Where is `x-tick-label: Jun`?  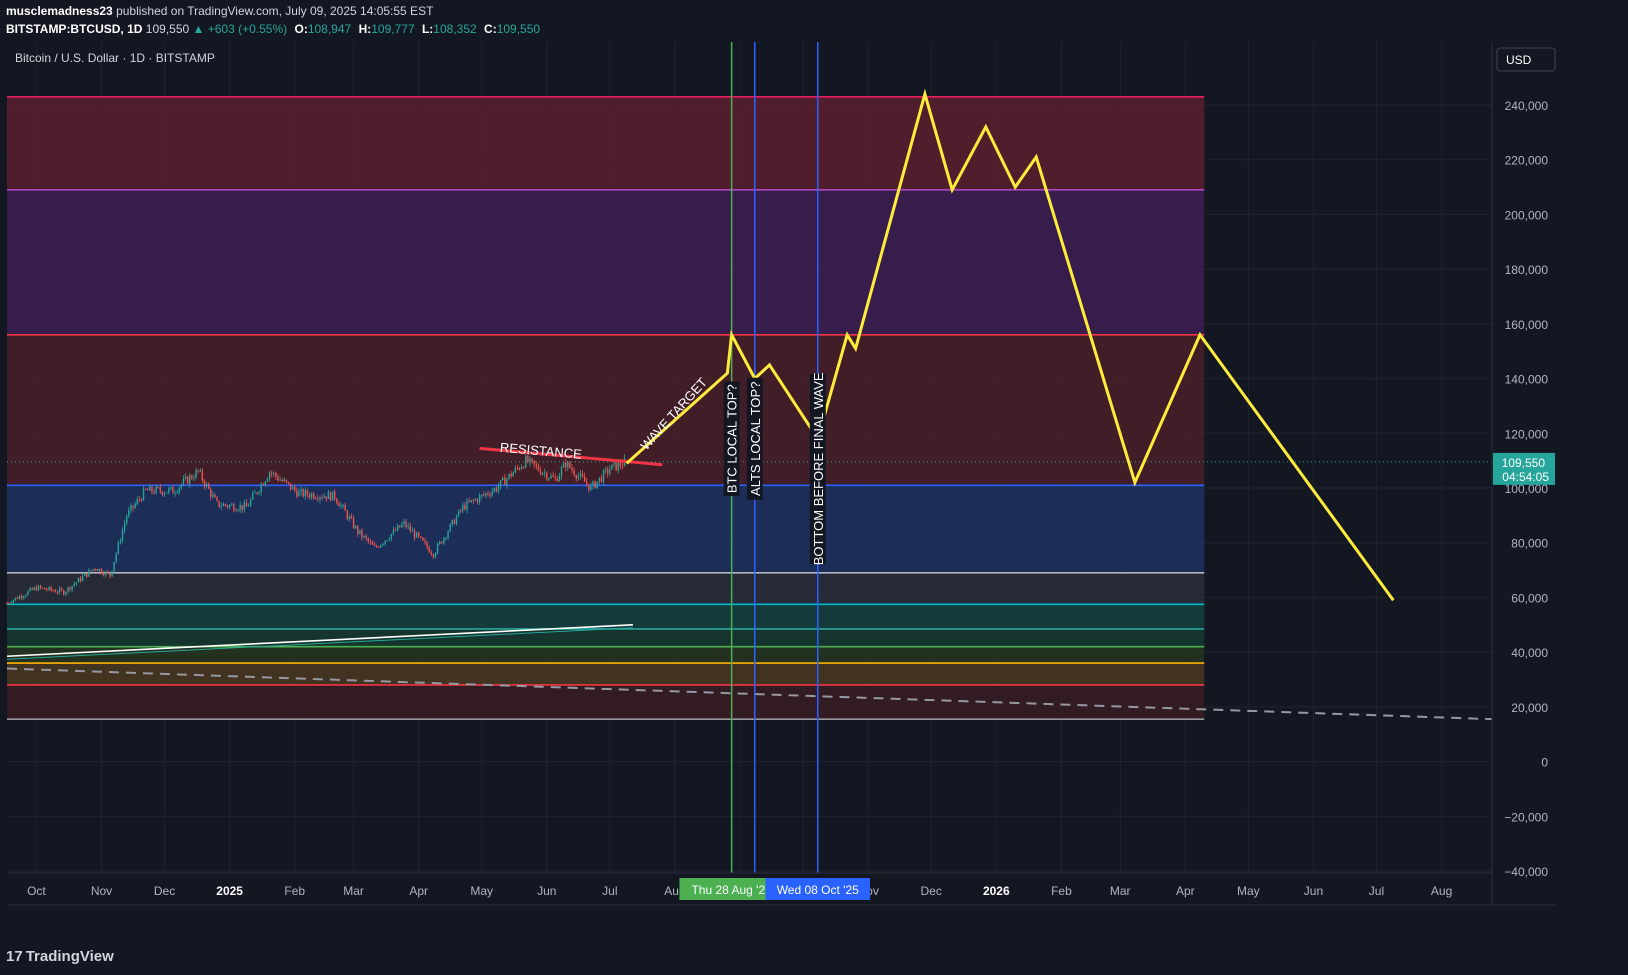 x-tick-label: Jun is located at coordinates (546, 891).